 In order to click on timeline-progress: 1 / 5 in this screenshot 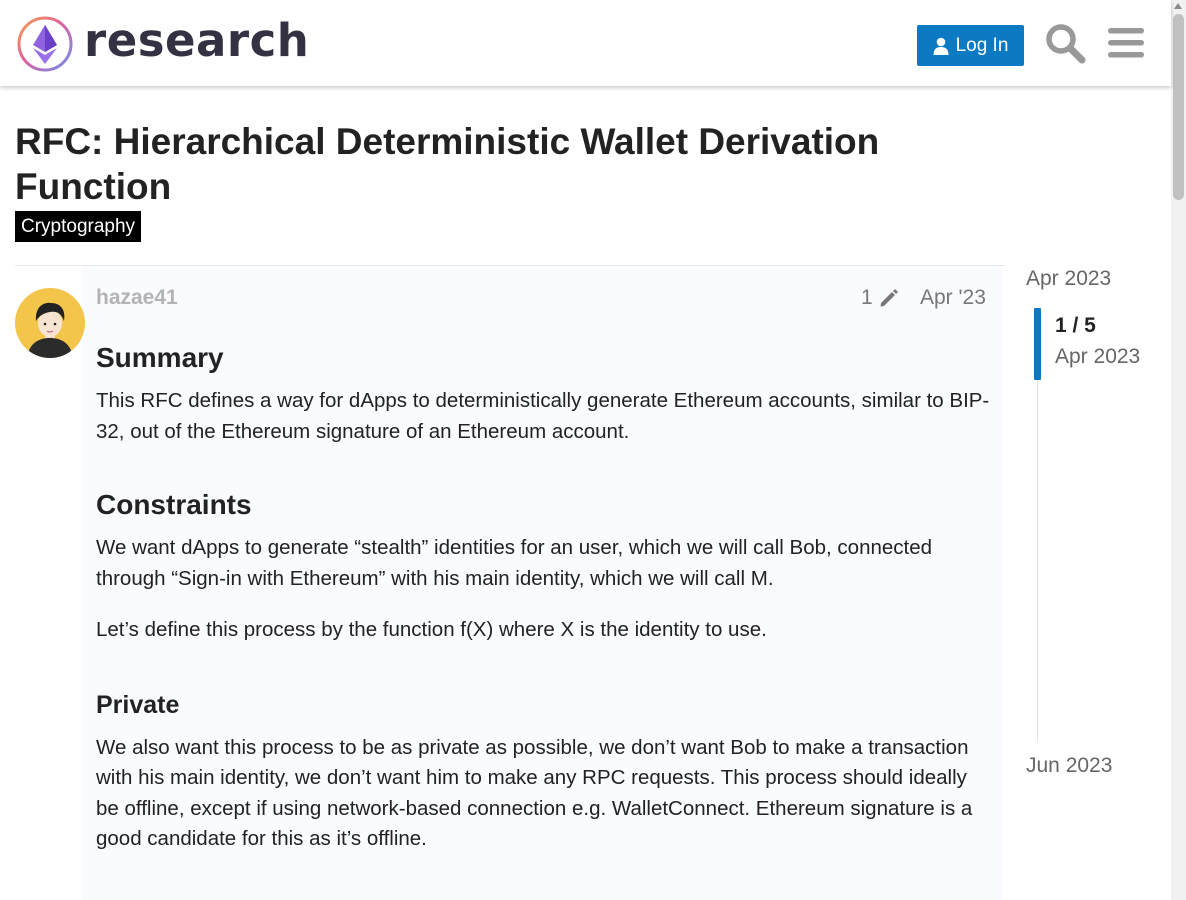, I will do `click(1075, 325)`.